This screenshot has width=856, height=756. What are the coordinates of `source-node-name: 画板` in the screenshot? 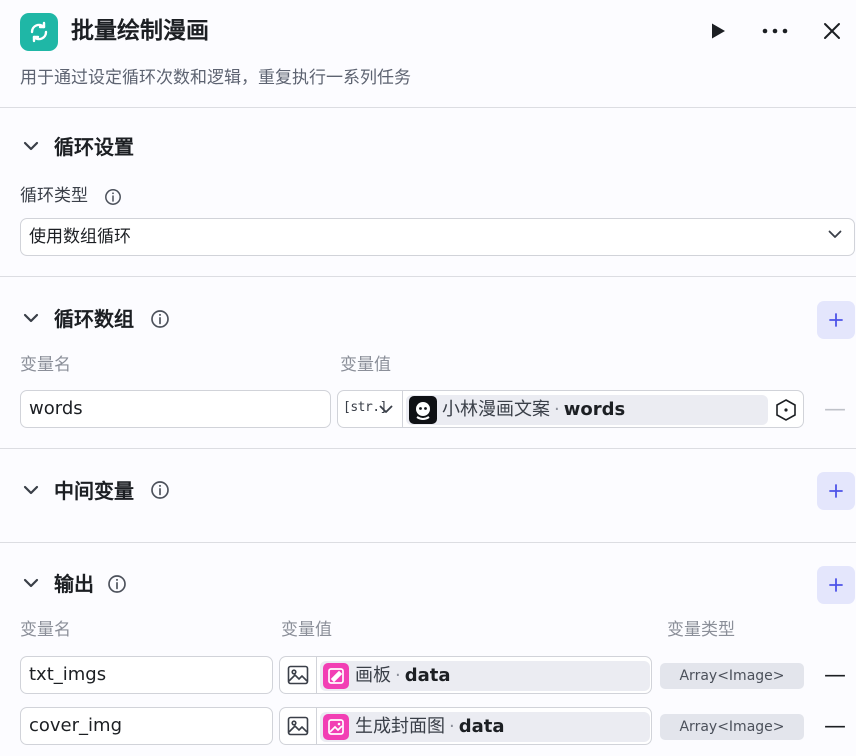 It's located at (373, 675).